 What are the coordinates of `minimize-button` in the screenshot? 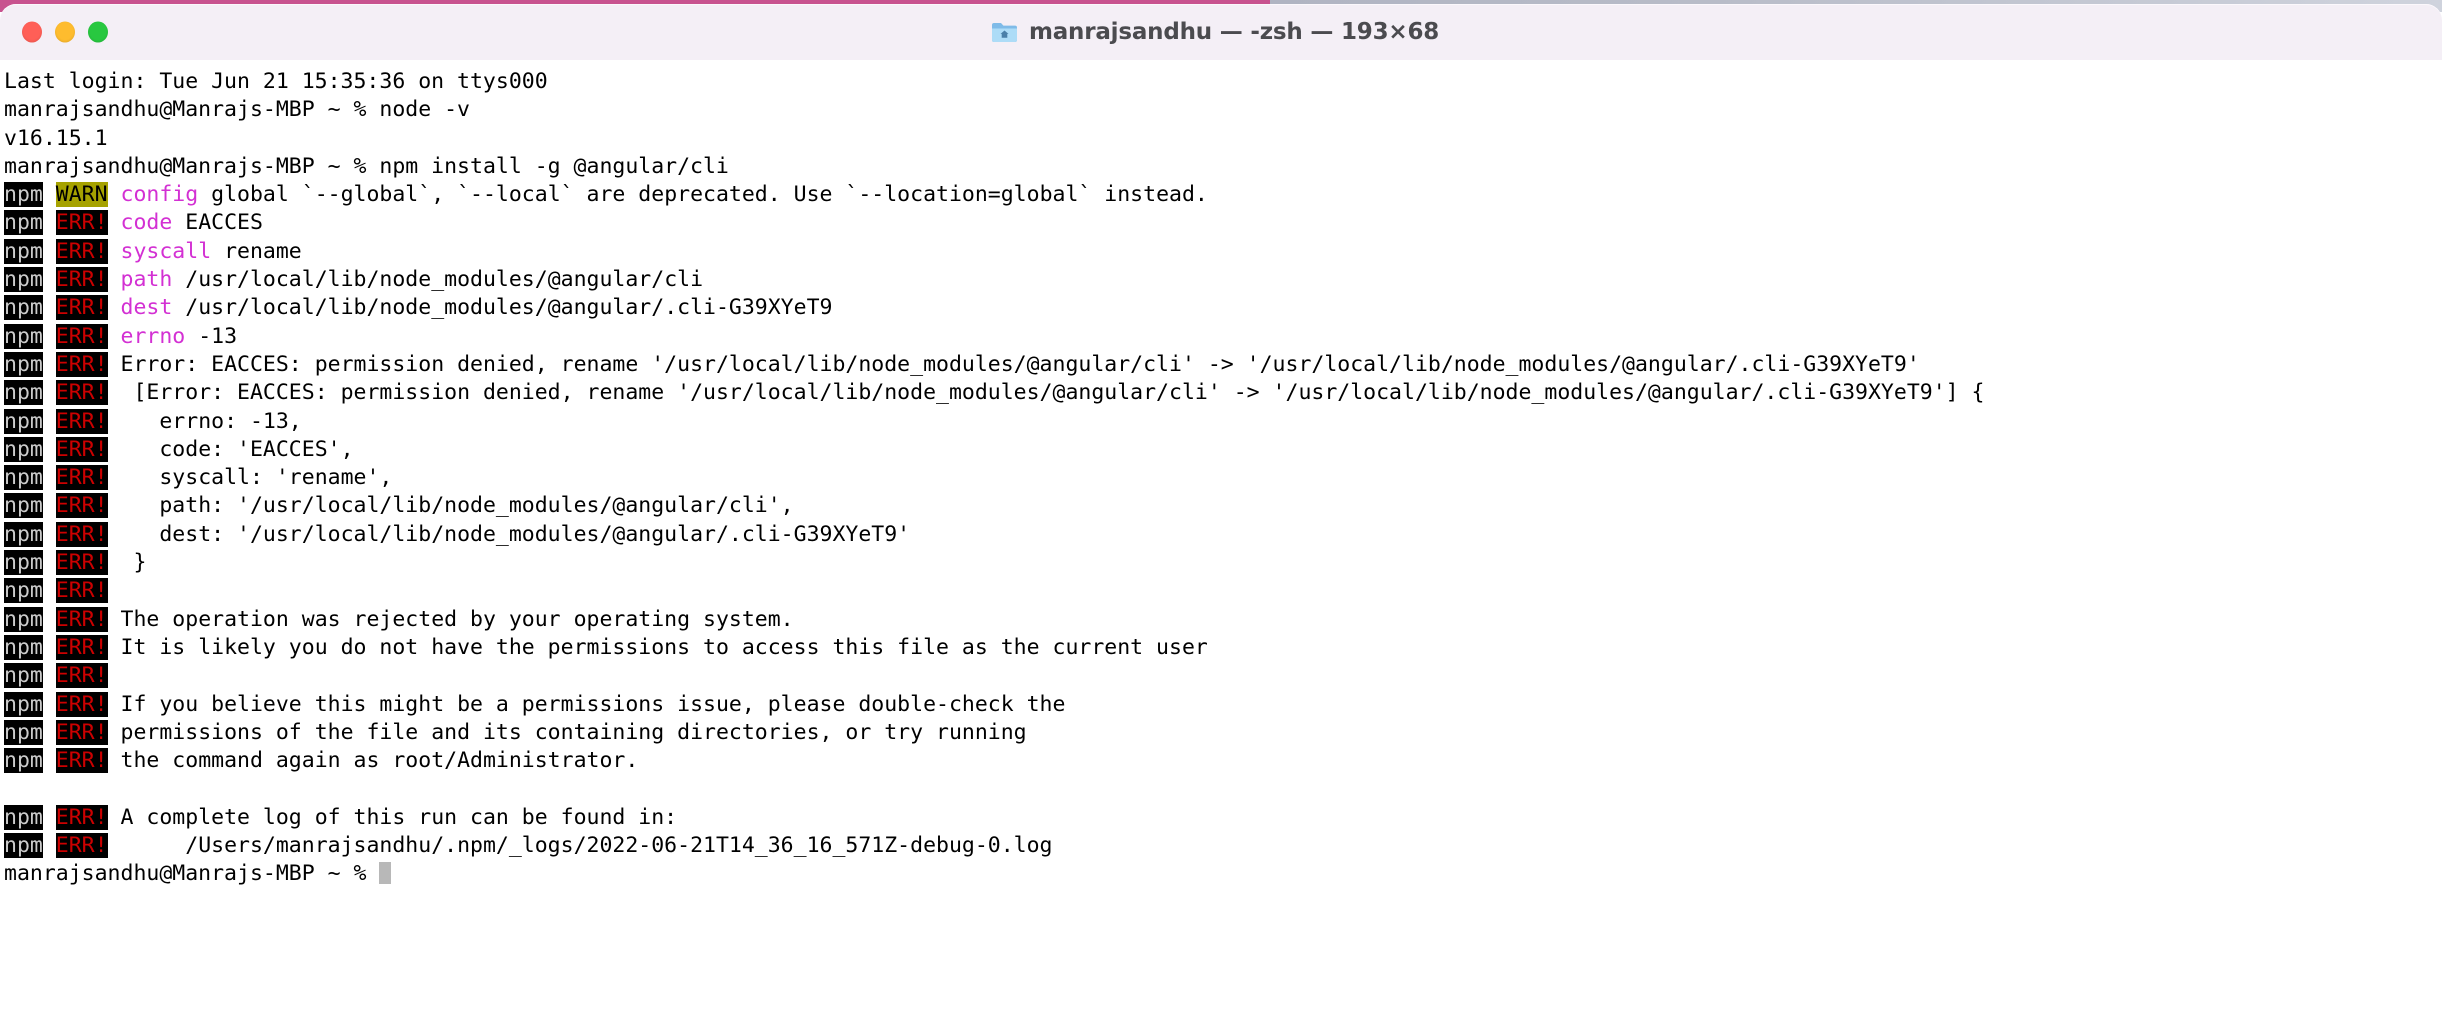 It's located at (65, 32).